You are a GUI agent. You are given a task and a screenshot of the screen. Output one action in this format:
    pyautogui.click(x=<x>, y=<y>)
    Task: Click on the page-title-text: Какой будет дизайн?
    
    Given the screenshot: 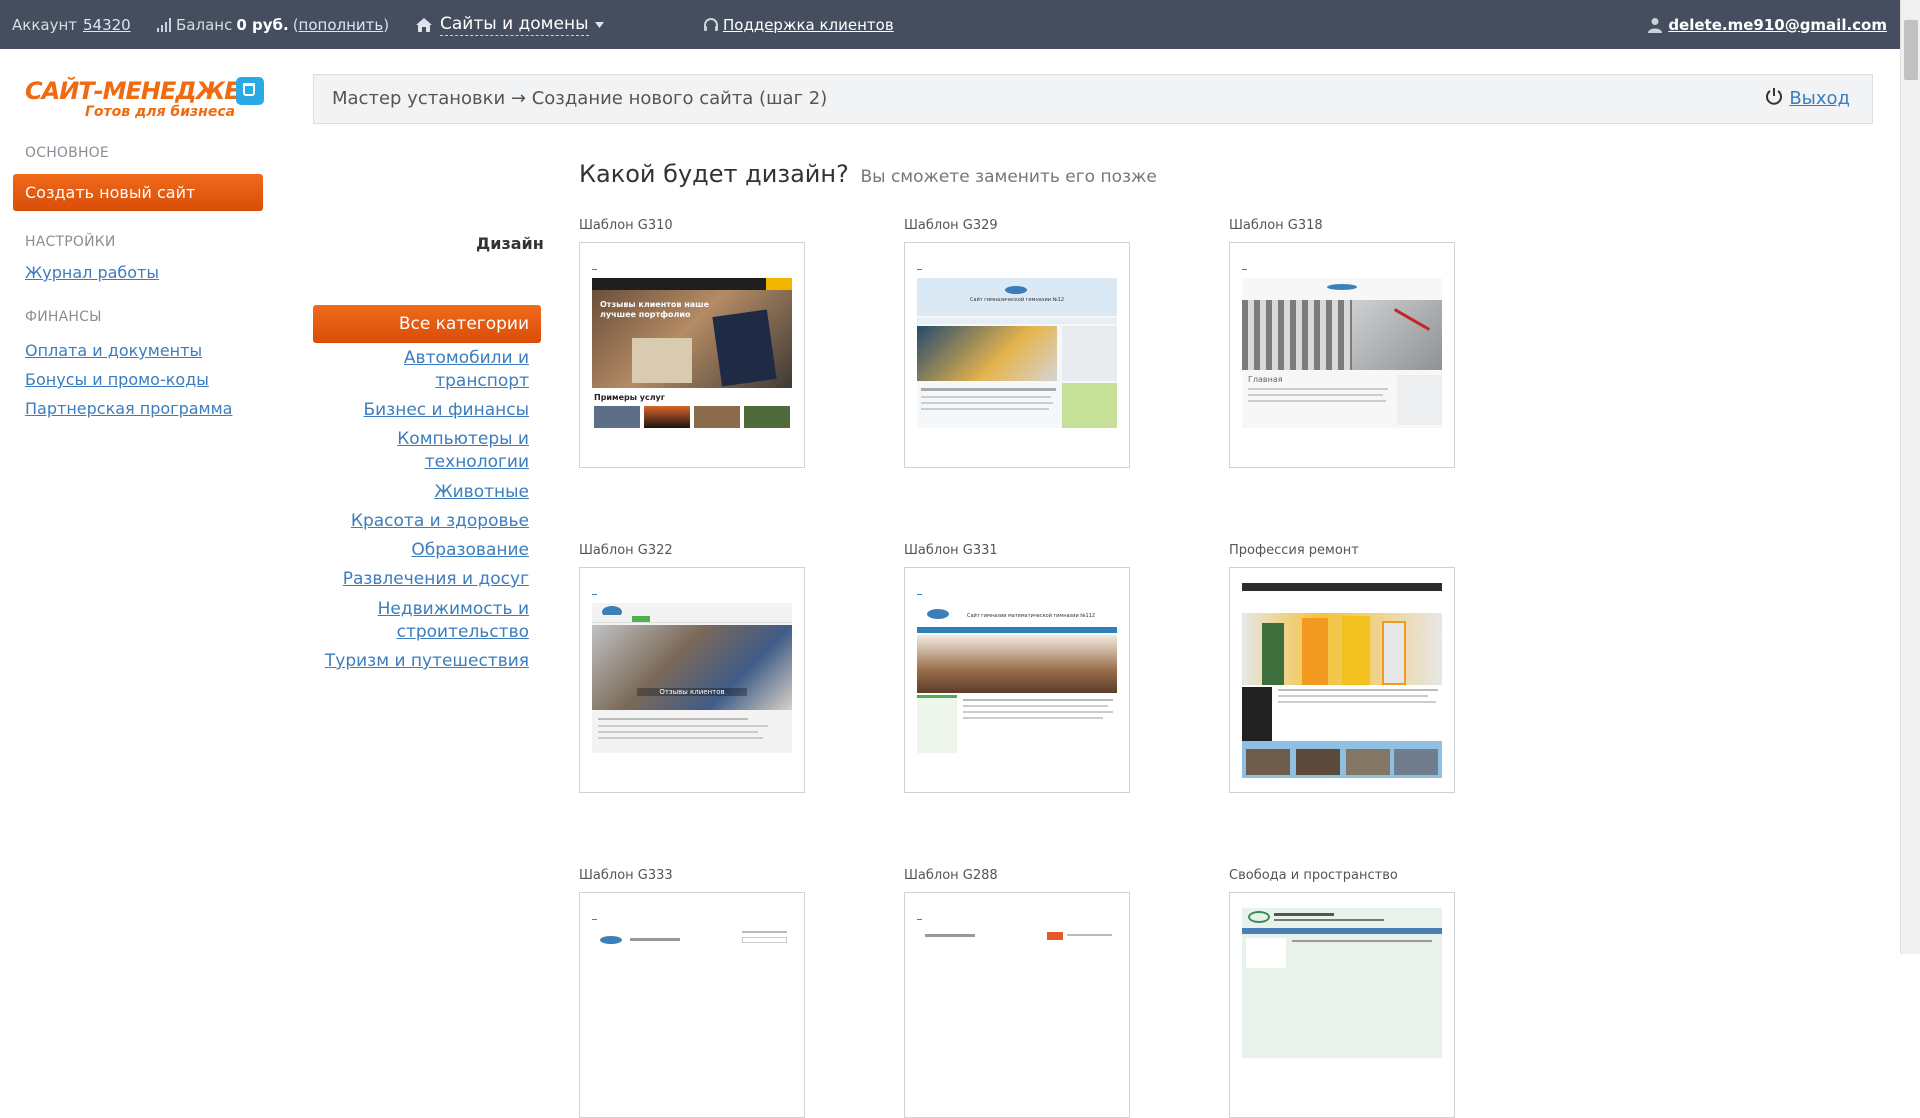 What is the action you would take?
    pyautogui.click(x=714, y=174)
    